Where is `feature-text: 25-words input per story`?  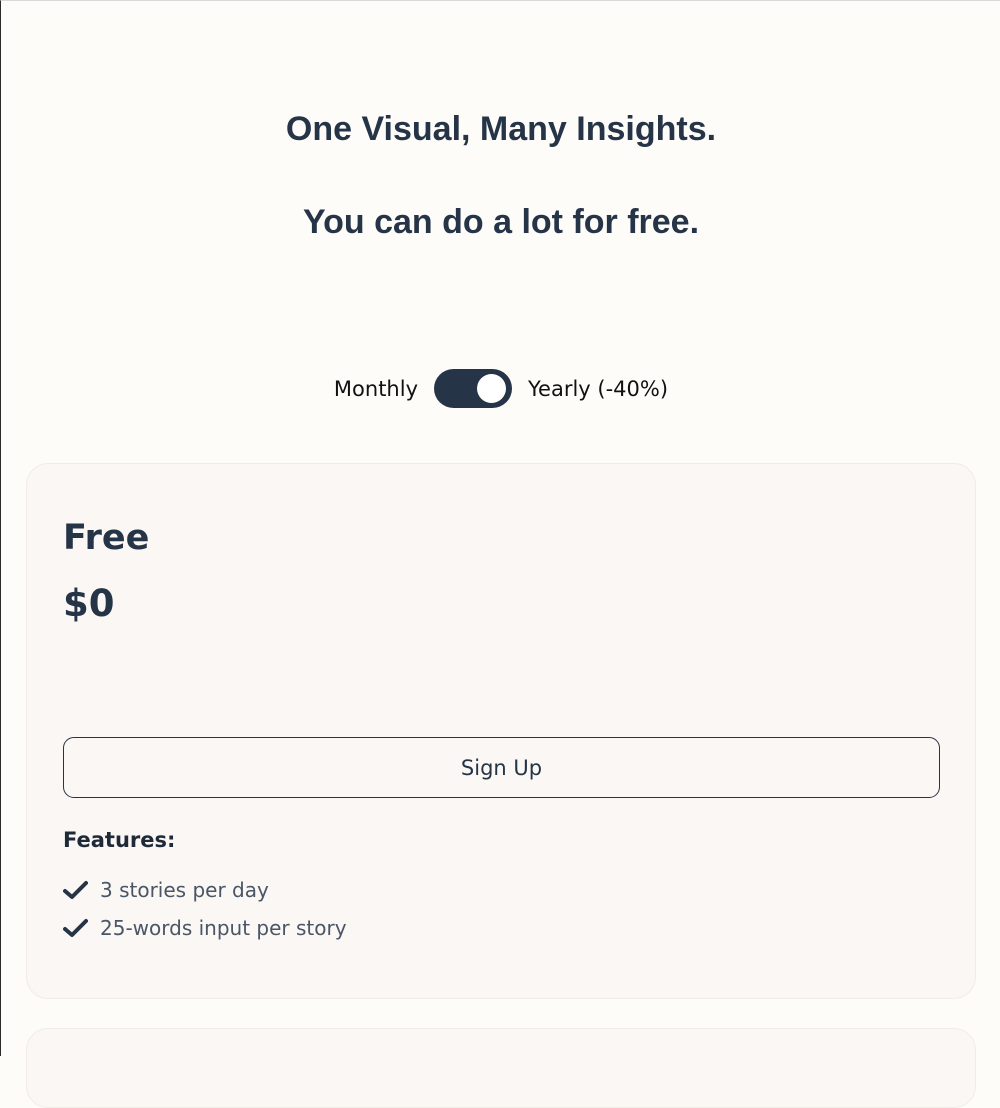 feature-text: 25-words input per story is located at coordinates (223, 928).